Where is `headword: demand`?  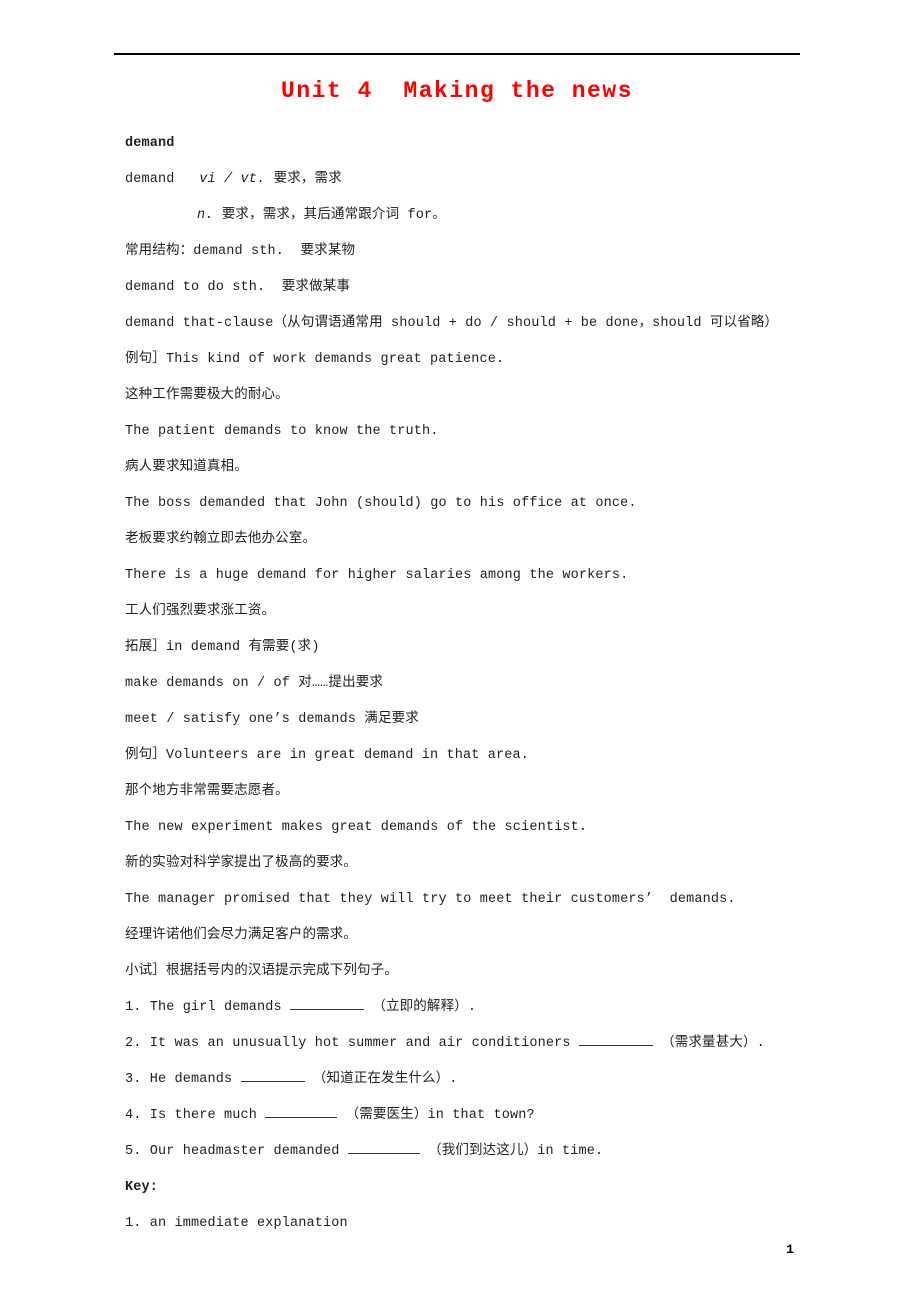
headword: demand is located at coordinates (150, 143).